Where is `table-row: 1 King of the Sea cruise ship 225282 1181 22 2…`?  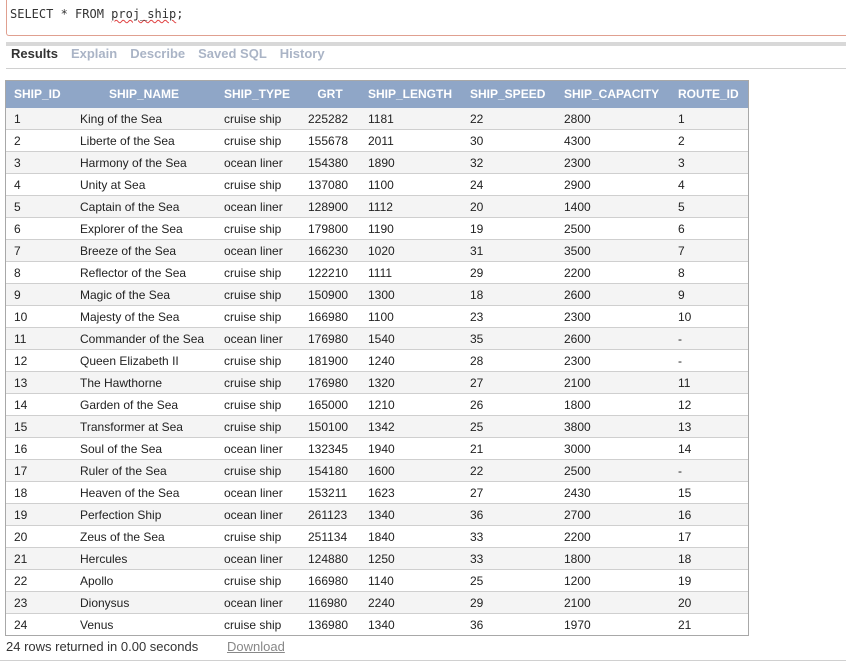
table-row: 1 King of the Sea cruise ship 225282 1181 22 2… is located at coordinates (377, 118).